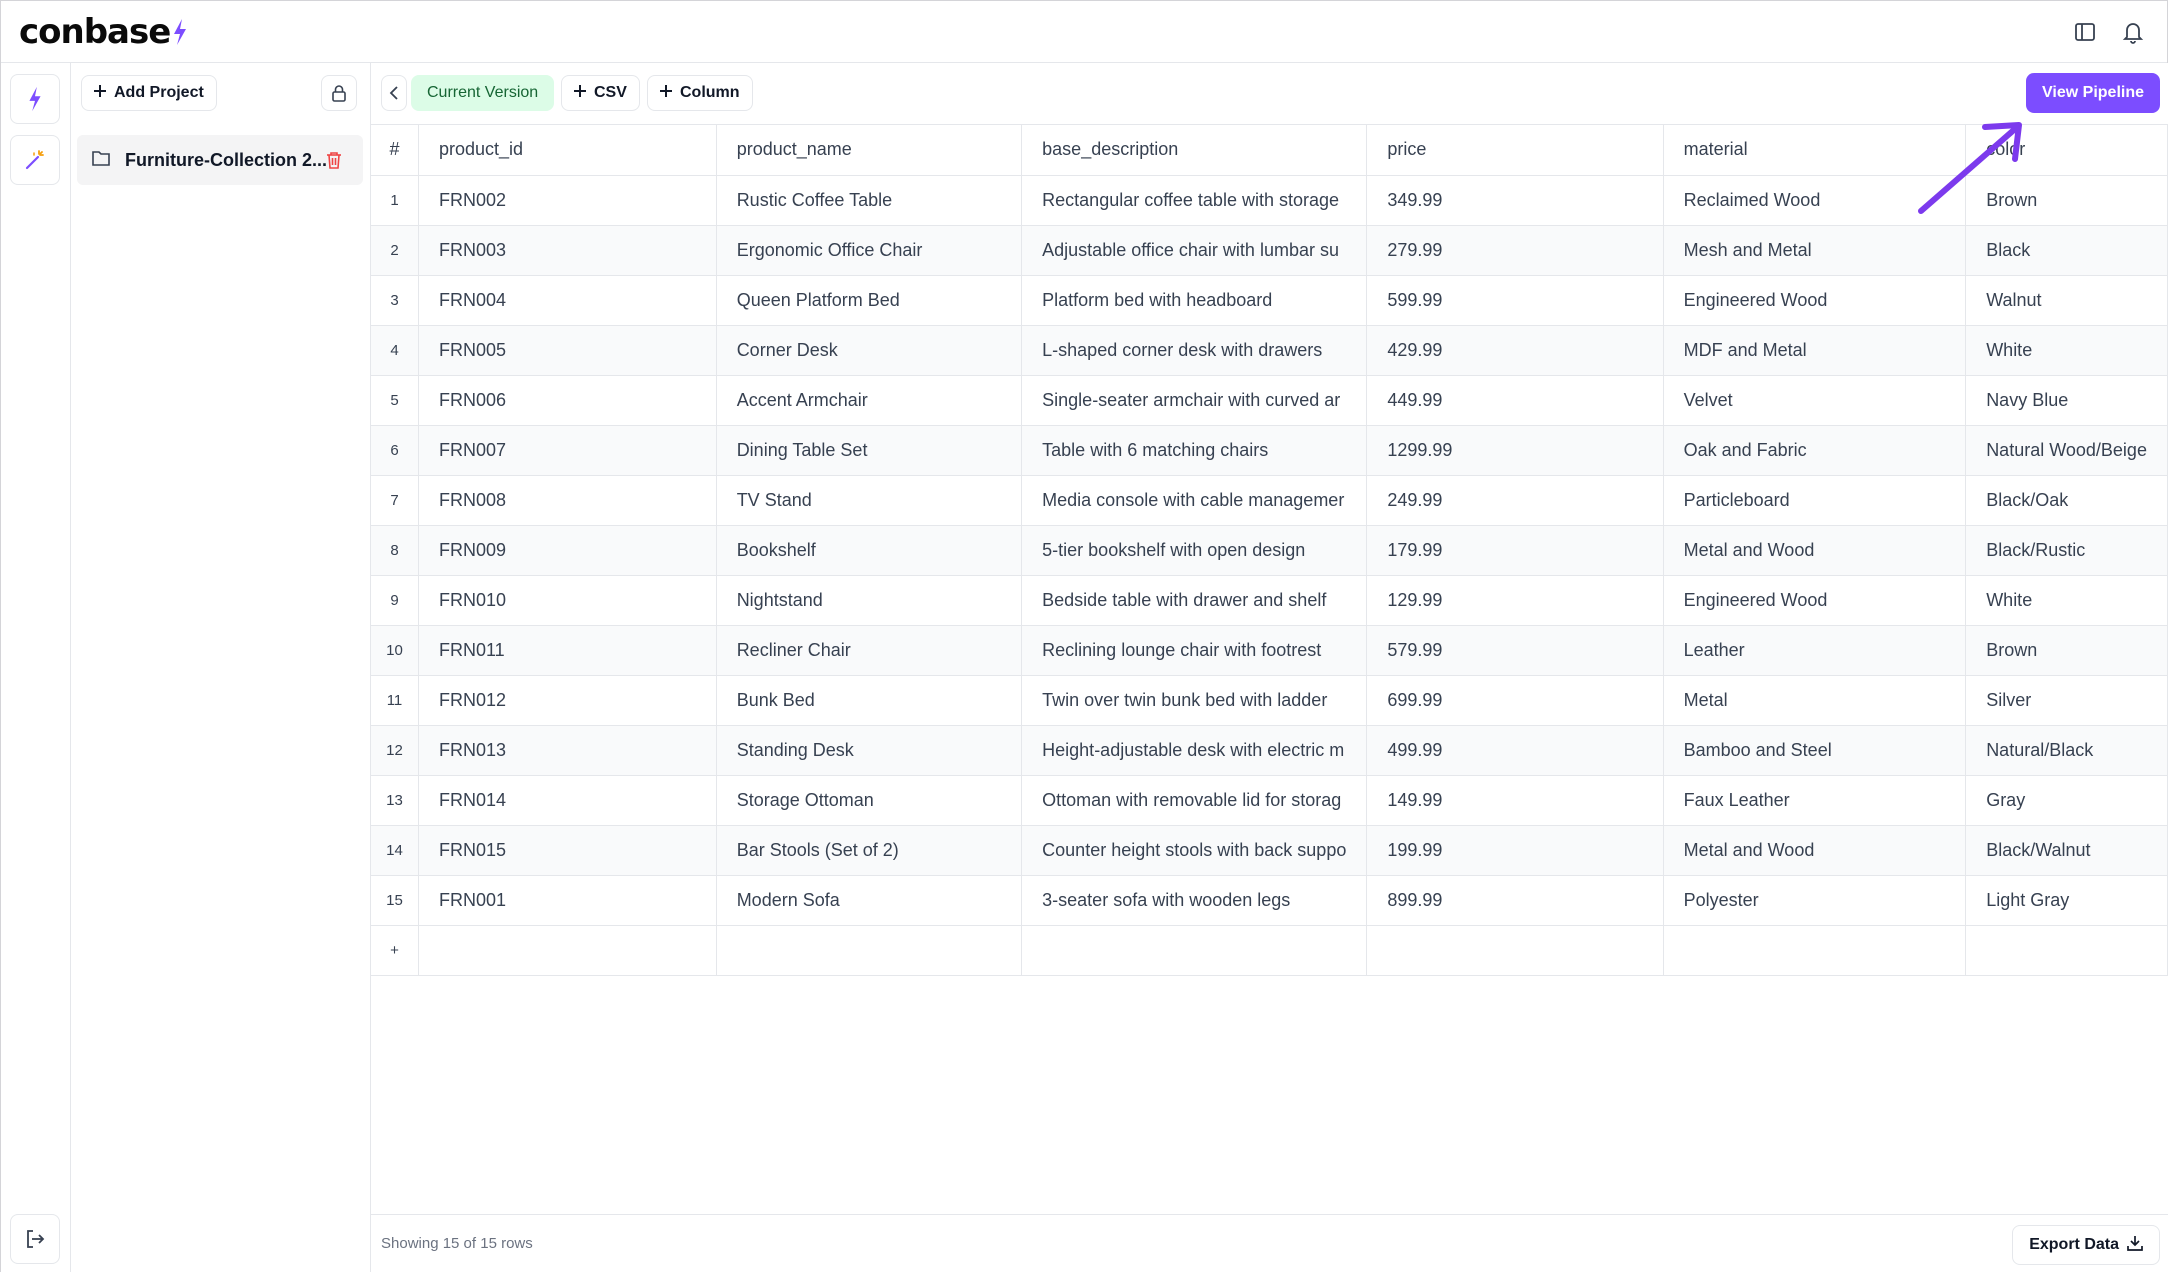  What do you see at coordinates (1194, 350) in the screenshot?
I see `table-cell: L-shaped corner desk with drawers` at bounding box center [1194, 350].